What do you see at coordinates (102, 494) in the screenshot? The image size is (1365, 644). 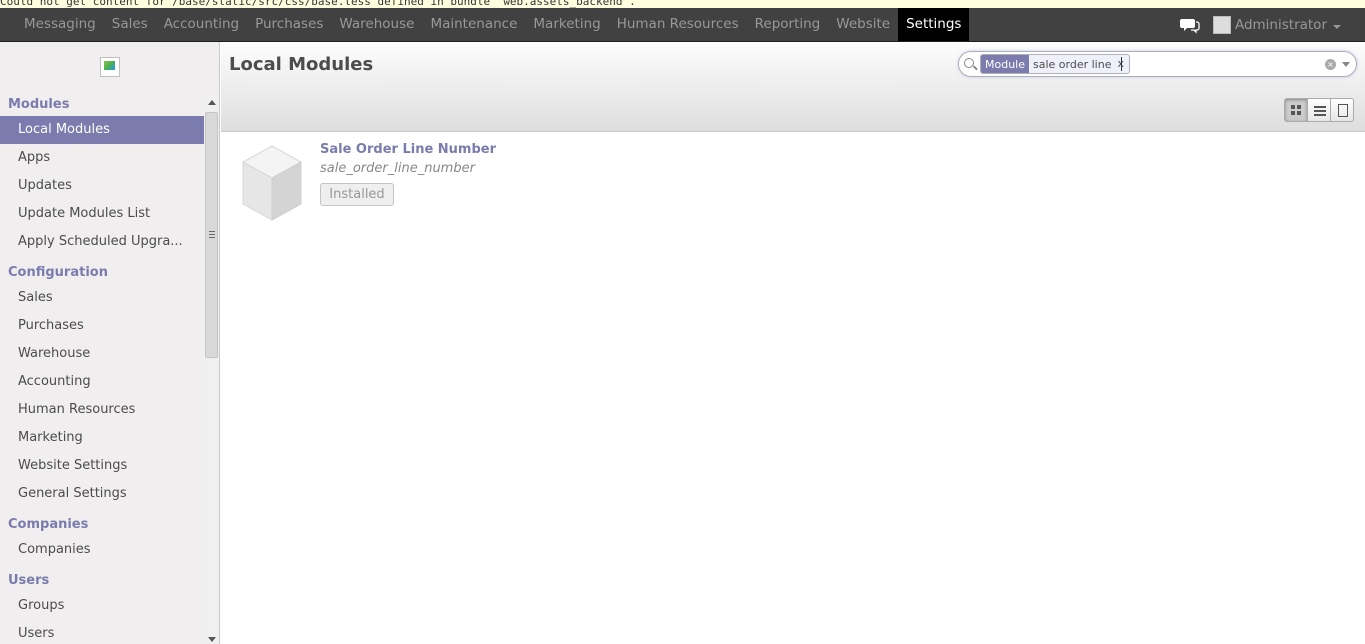 I see `sidebar-item-config-general-settings: General Settings` at bounding box center [102, 494].